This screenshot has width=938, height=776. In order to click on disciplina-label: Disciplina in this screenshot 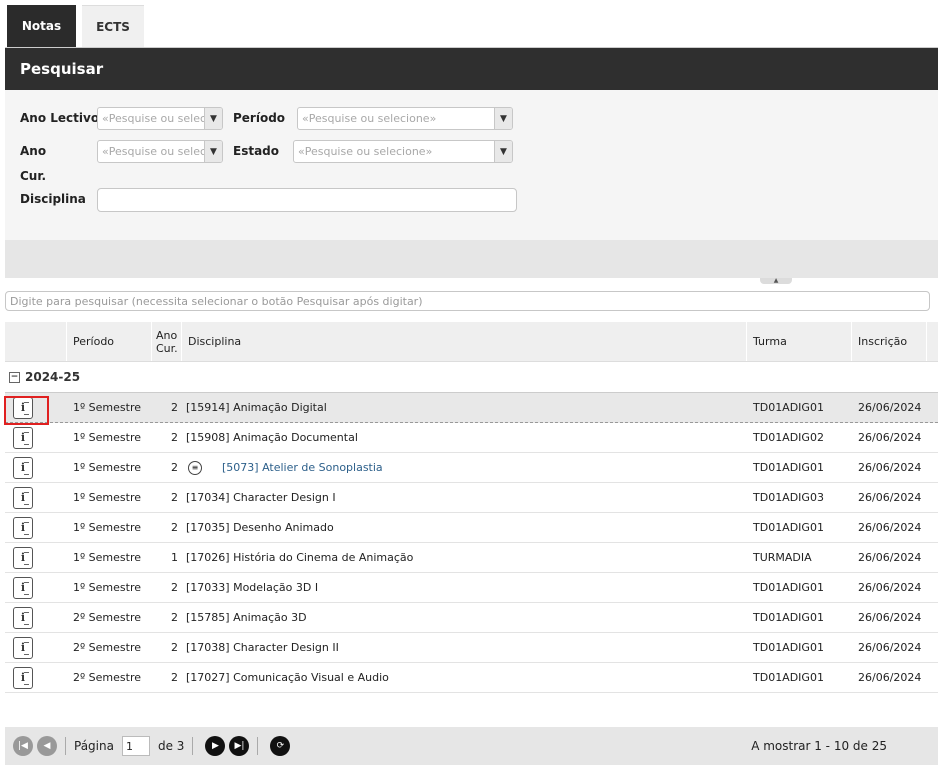, I will do `click(53, 199)`.